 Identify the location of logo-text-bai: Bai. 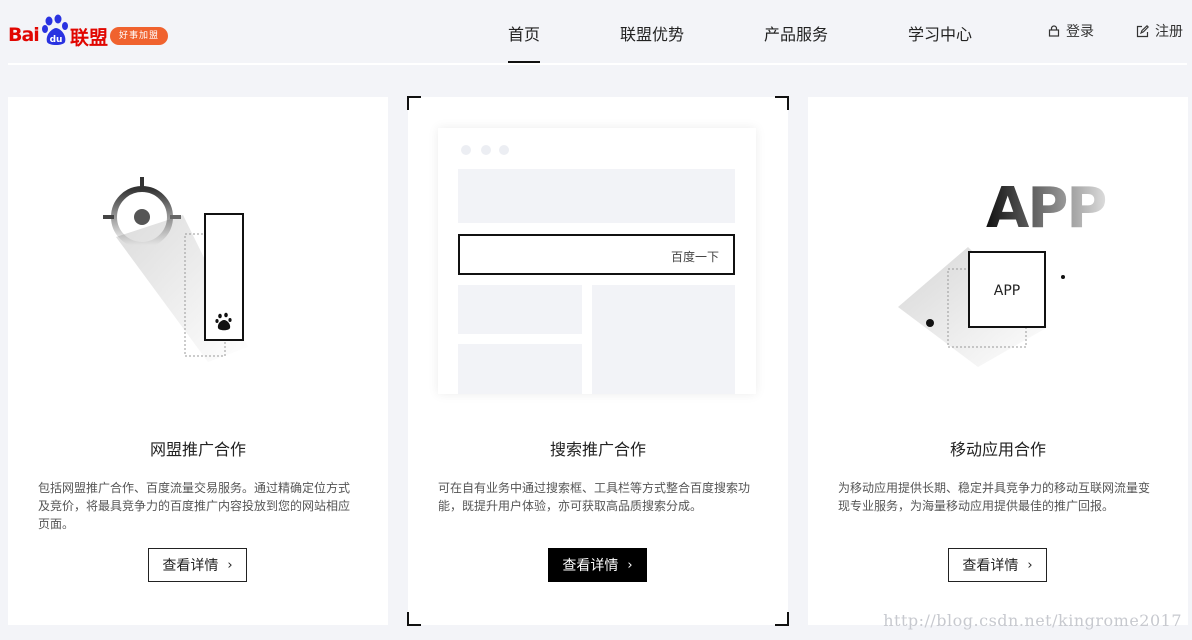
(24, 35).